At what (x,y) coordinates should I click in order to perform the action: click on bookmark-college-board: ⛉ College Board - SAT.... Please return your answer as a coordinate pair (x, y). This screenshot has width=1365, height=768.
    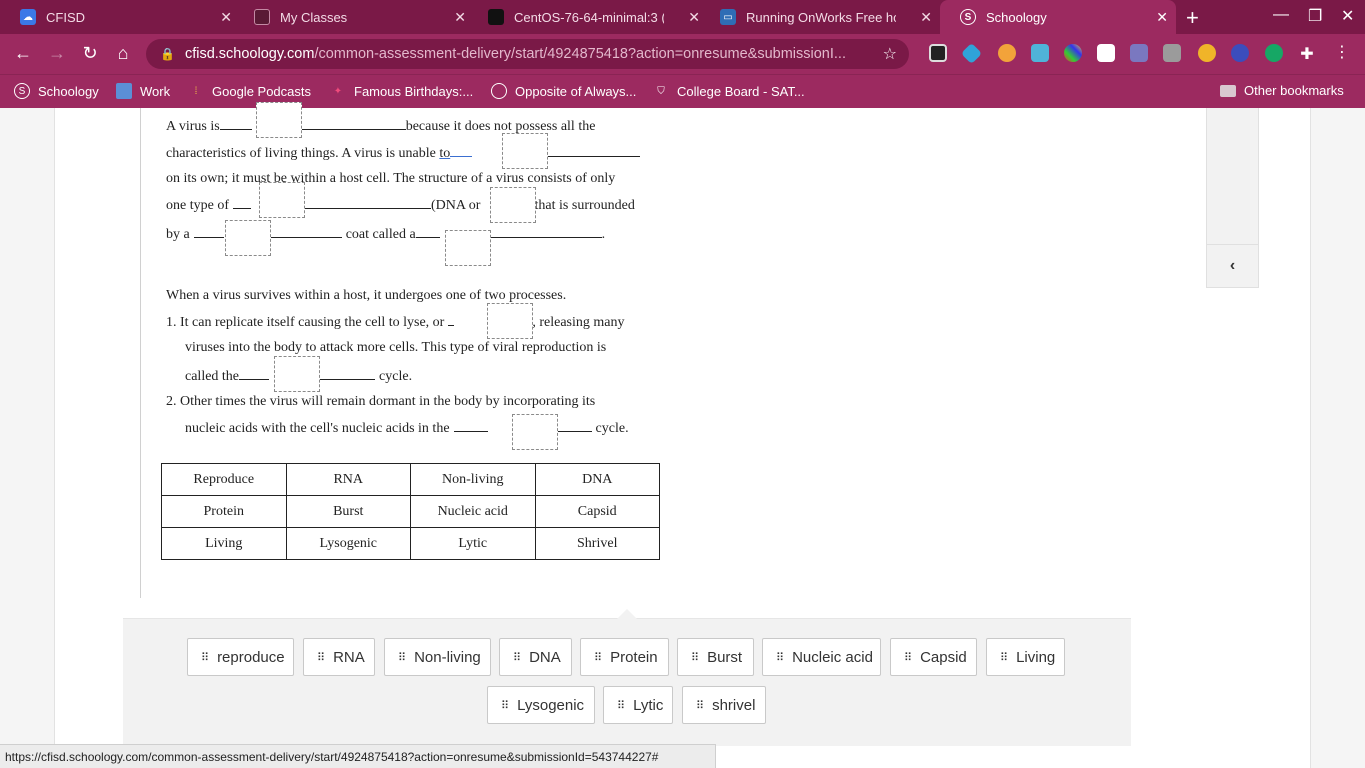
    Looking at the image, I should click on (728, 91).